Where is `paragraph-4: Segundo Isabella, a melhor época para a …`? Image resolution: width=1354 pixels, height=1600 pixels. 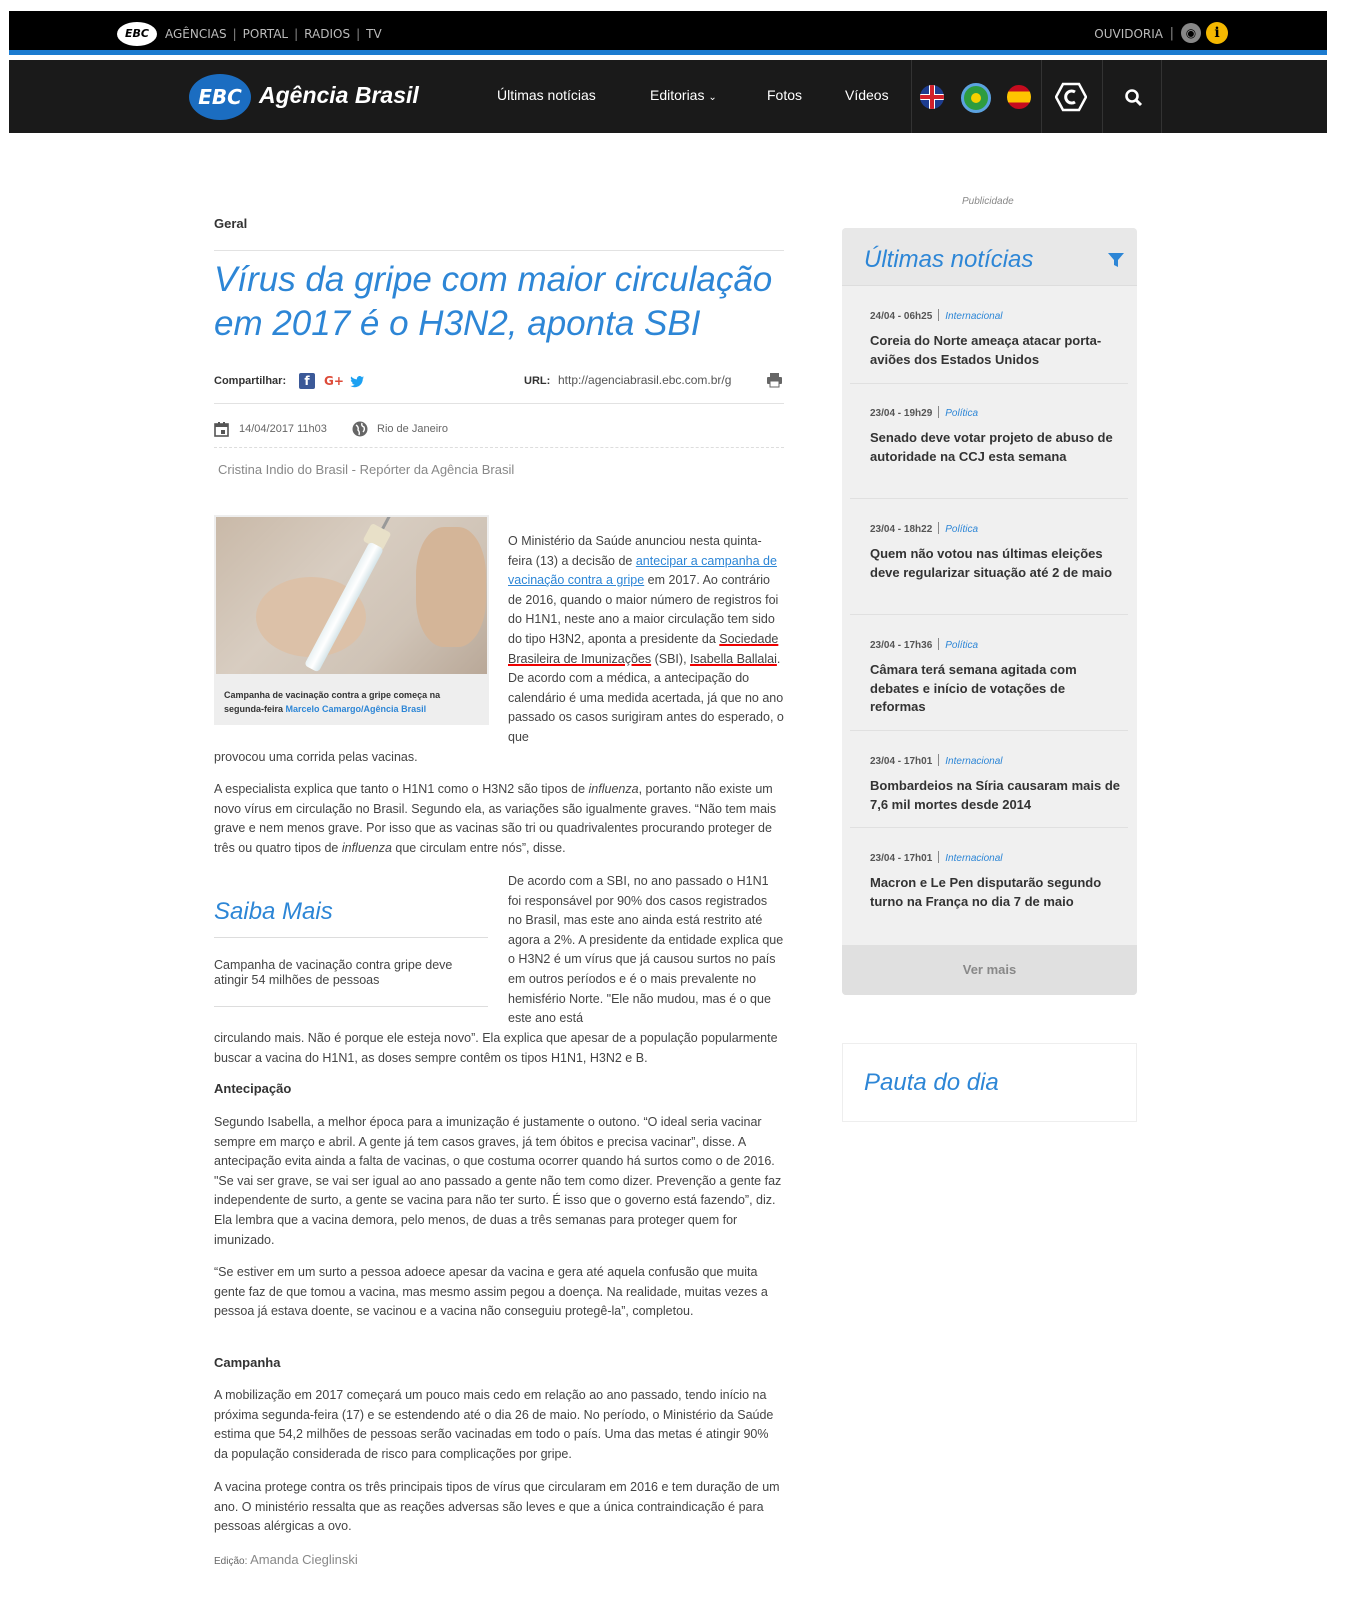 paragraph-4: Segundo Isabella, a melhor época para a … is located at coordinates (498, 1181).